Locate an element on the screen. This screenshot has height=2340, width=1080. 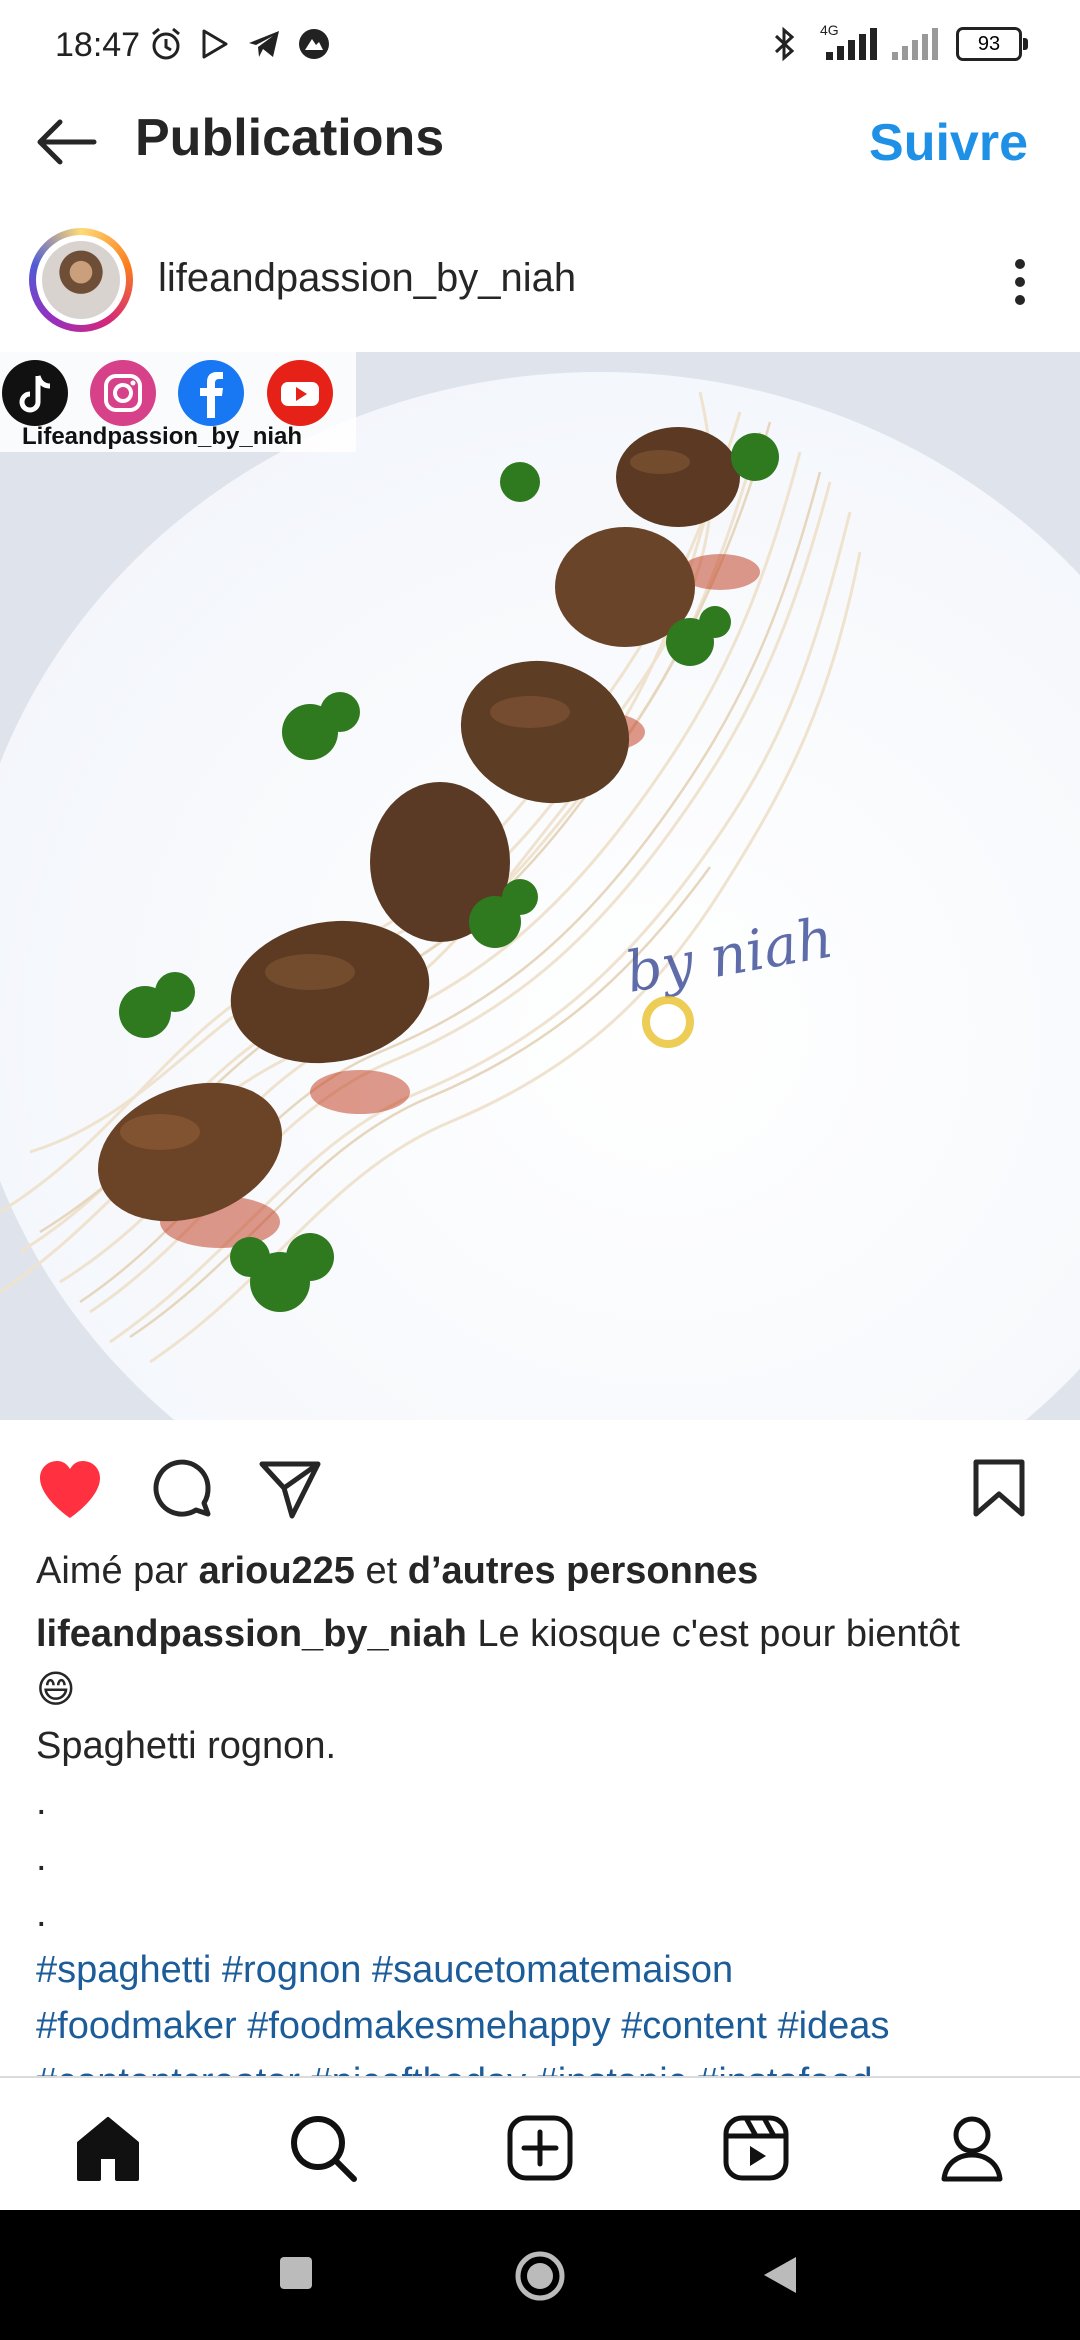
profile-icon is located at coordinates (972, 2149).